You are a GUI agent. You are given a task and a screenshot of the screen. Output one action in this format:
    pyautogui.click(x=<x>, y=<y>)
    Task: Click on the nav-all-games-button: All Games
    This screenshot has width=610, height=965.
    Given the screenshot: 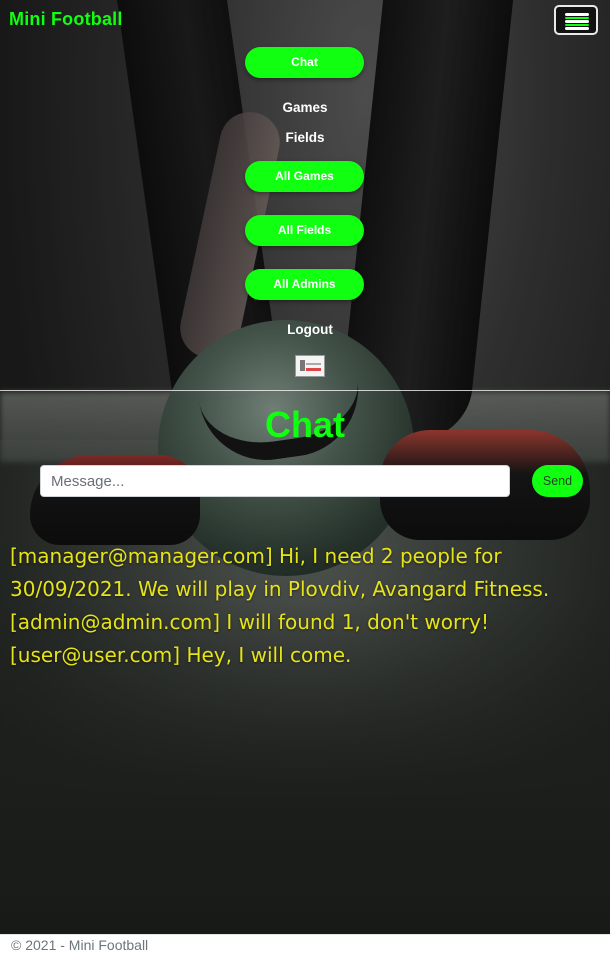 What is the action you would take?
    pyautogui.click(x=304, y=176)
    